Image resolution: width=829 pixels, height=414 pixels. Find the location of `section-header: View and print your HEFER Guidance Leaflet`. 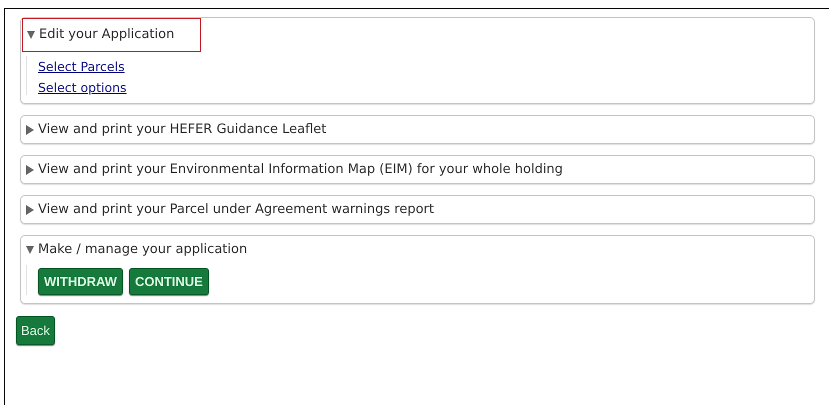

section-header: View and print your HEFER Guidance Leaflet is located at coordinates (178, 129).